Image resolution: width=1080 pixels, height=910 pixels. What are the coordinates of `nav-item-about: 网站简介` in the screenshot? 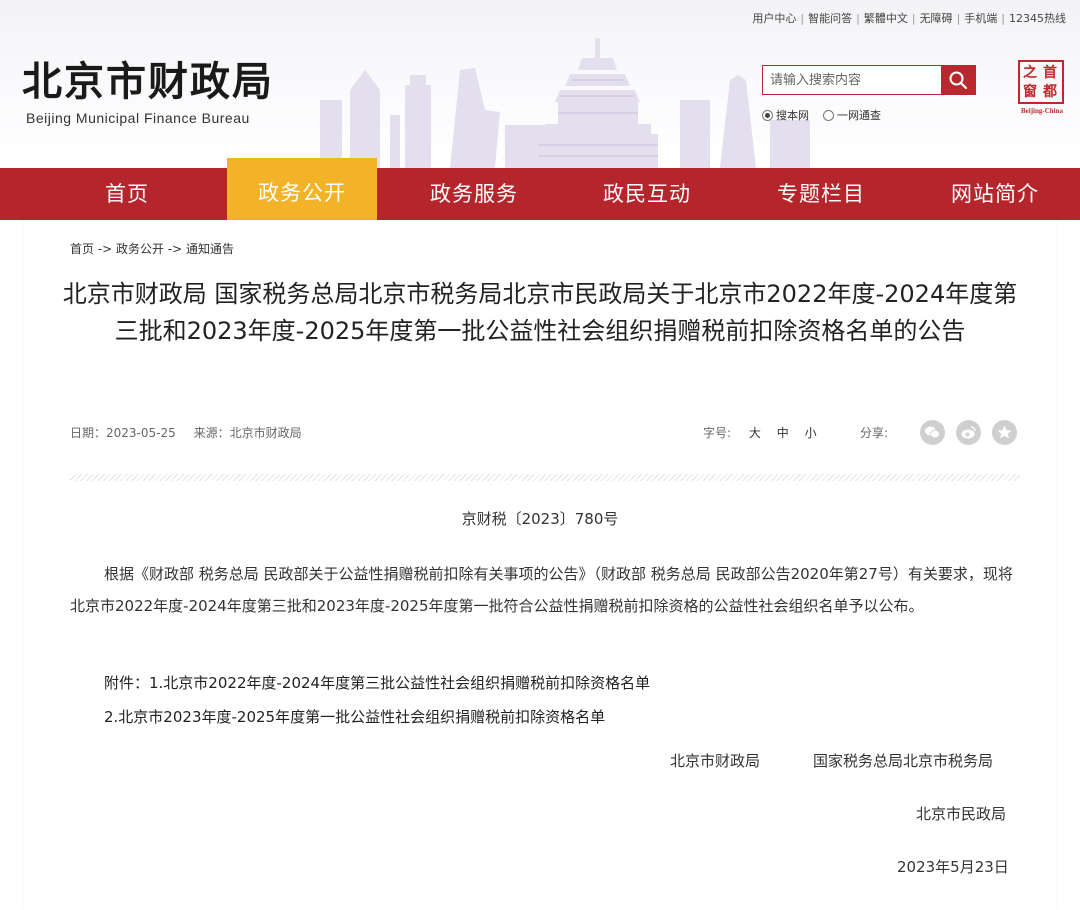 It's located at (995, 194).